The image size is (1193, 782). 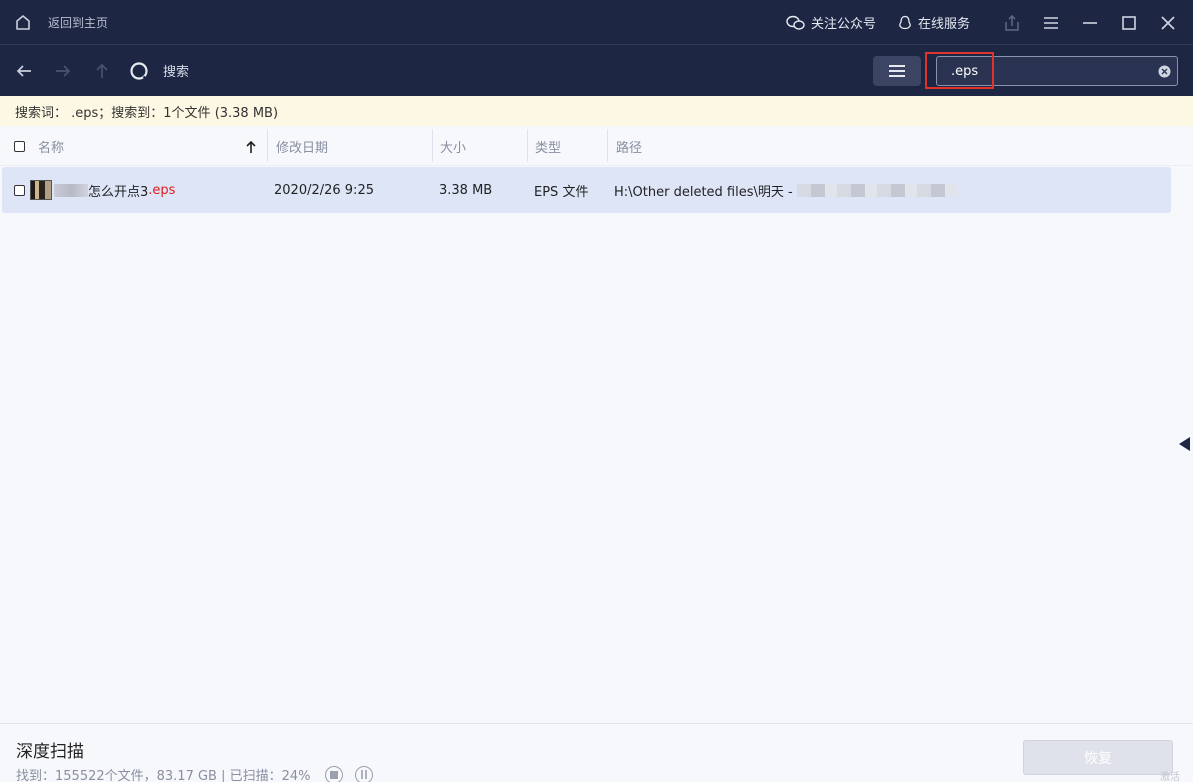 I want to click on share-button, so click(x=1011, y=22).